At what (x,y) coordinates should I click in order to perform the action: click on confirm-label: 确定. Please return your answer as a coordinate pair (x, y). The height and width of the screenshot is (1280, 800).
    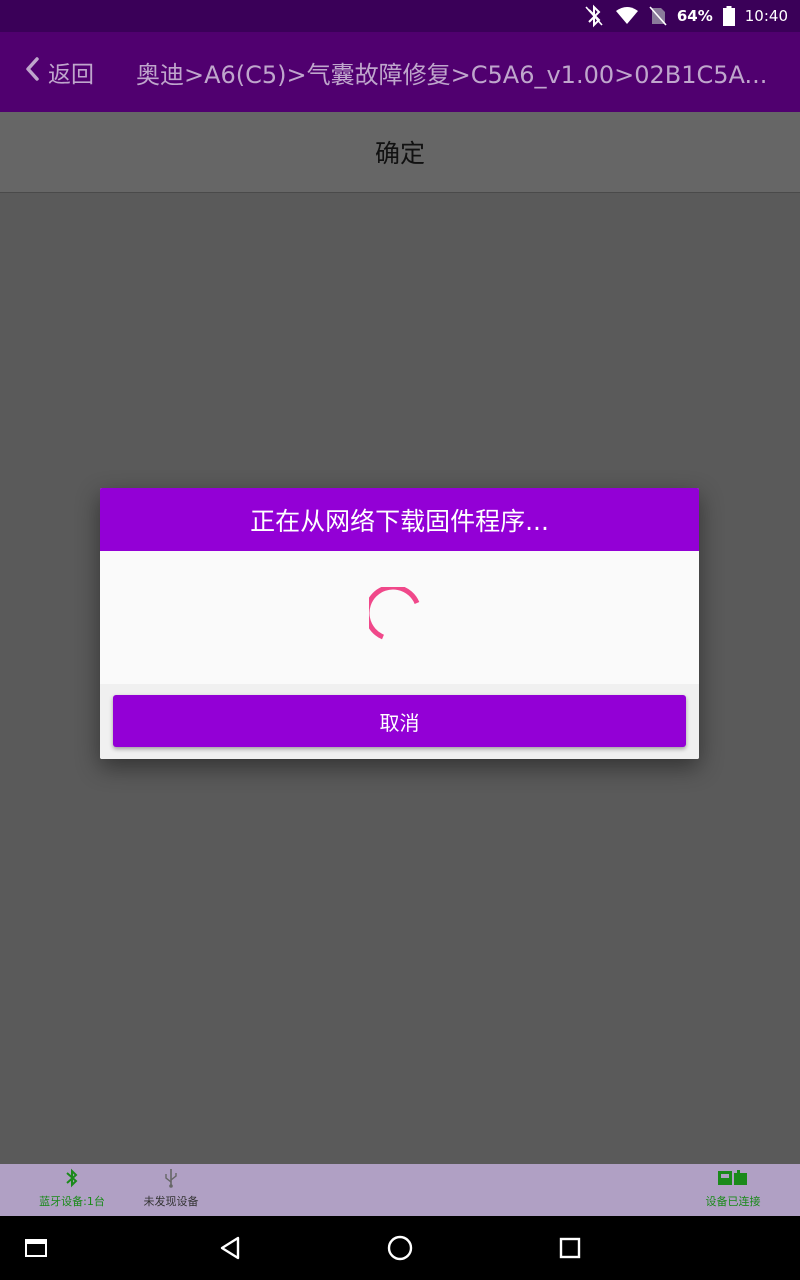
    Looking at the image, I should click on (399, 153).